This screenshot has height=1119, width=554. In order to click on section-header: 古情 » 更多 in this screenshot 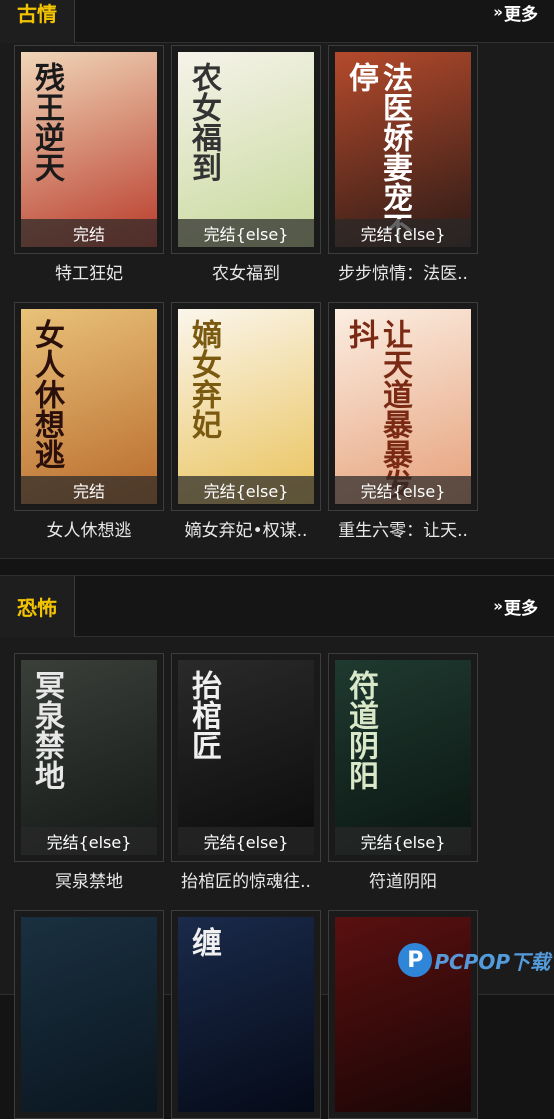, I will do `click(277, 21)`.